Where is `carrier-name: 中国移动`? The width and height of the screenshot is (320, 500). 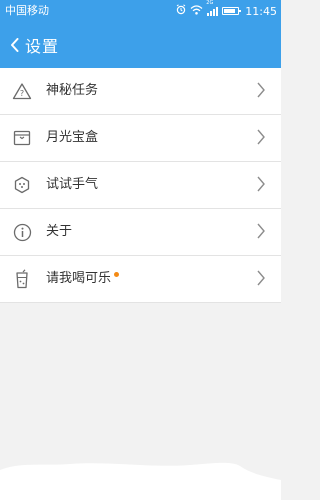
carrier-name: 中国移动 is located at coordinates (27, 10).